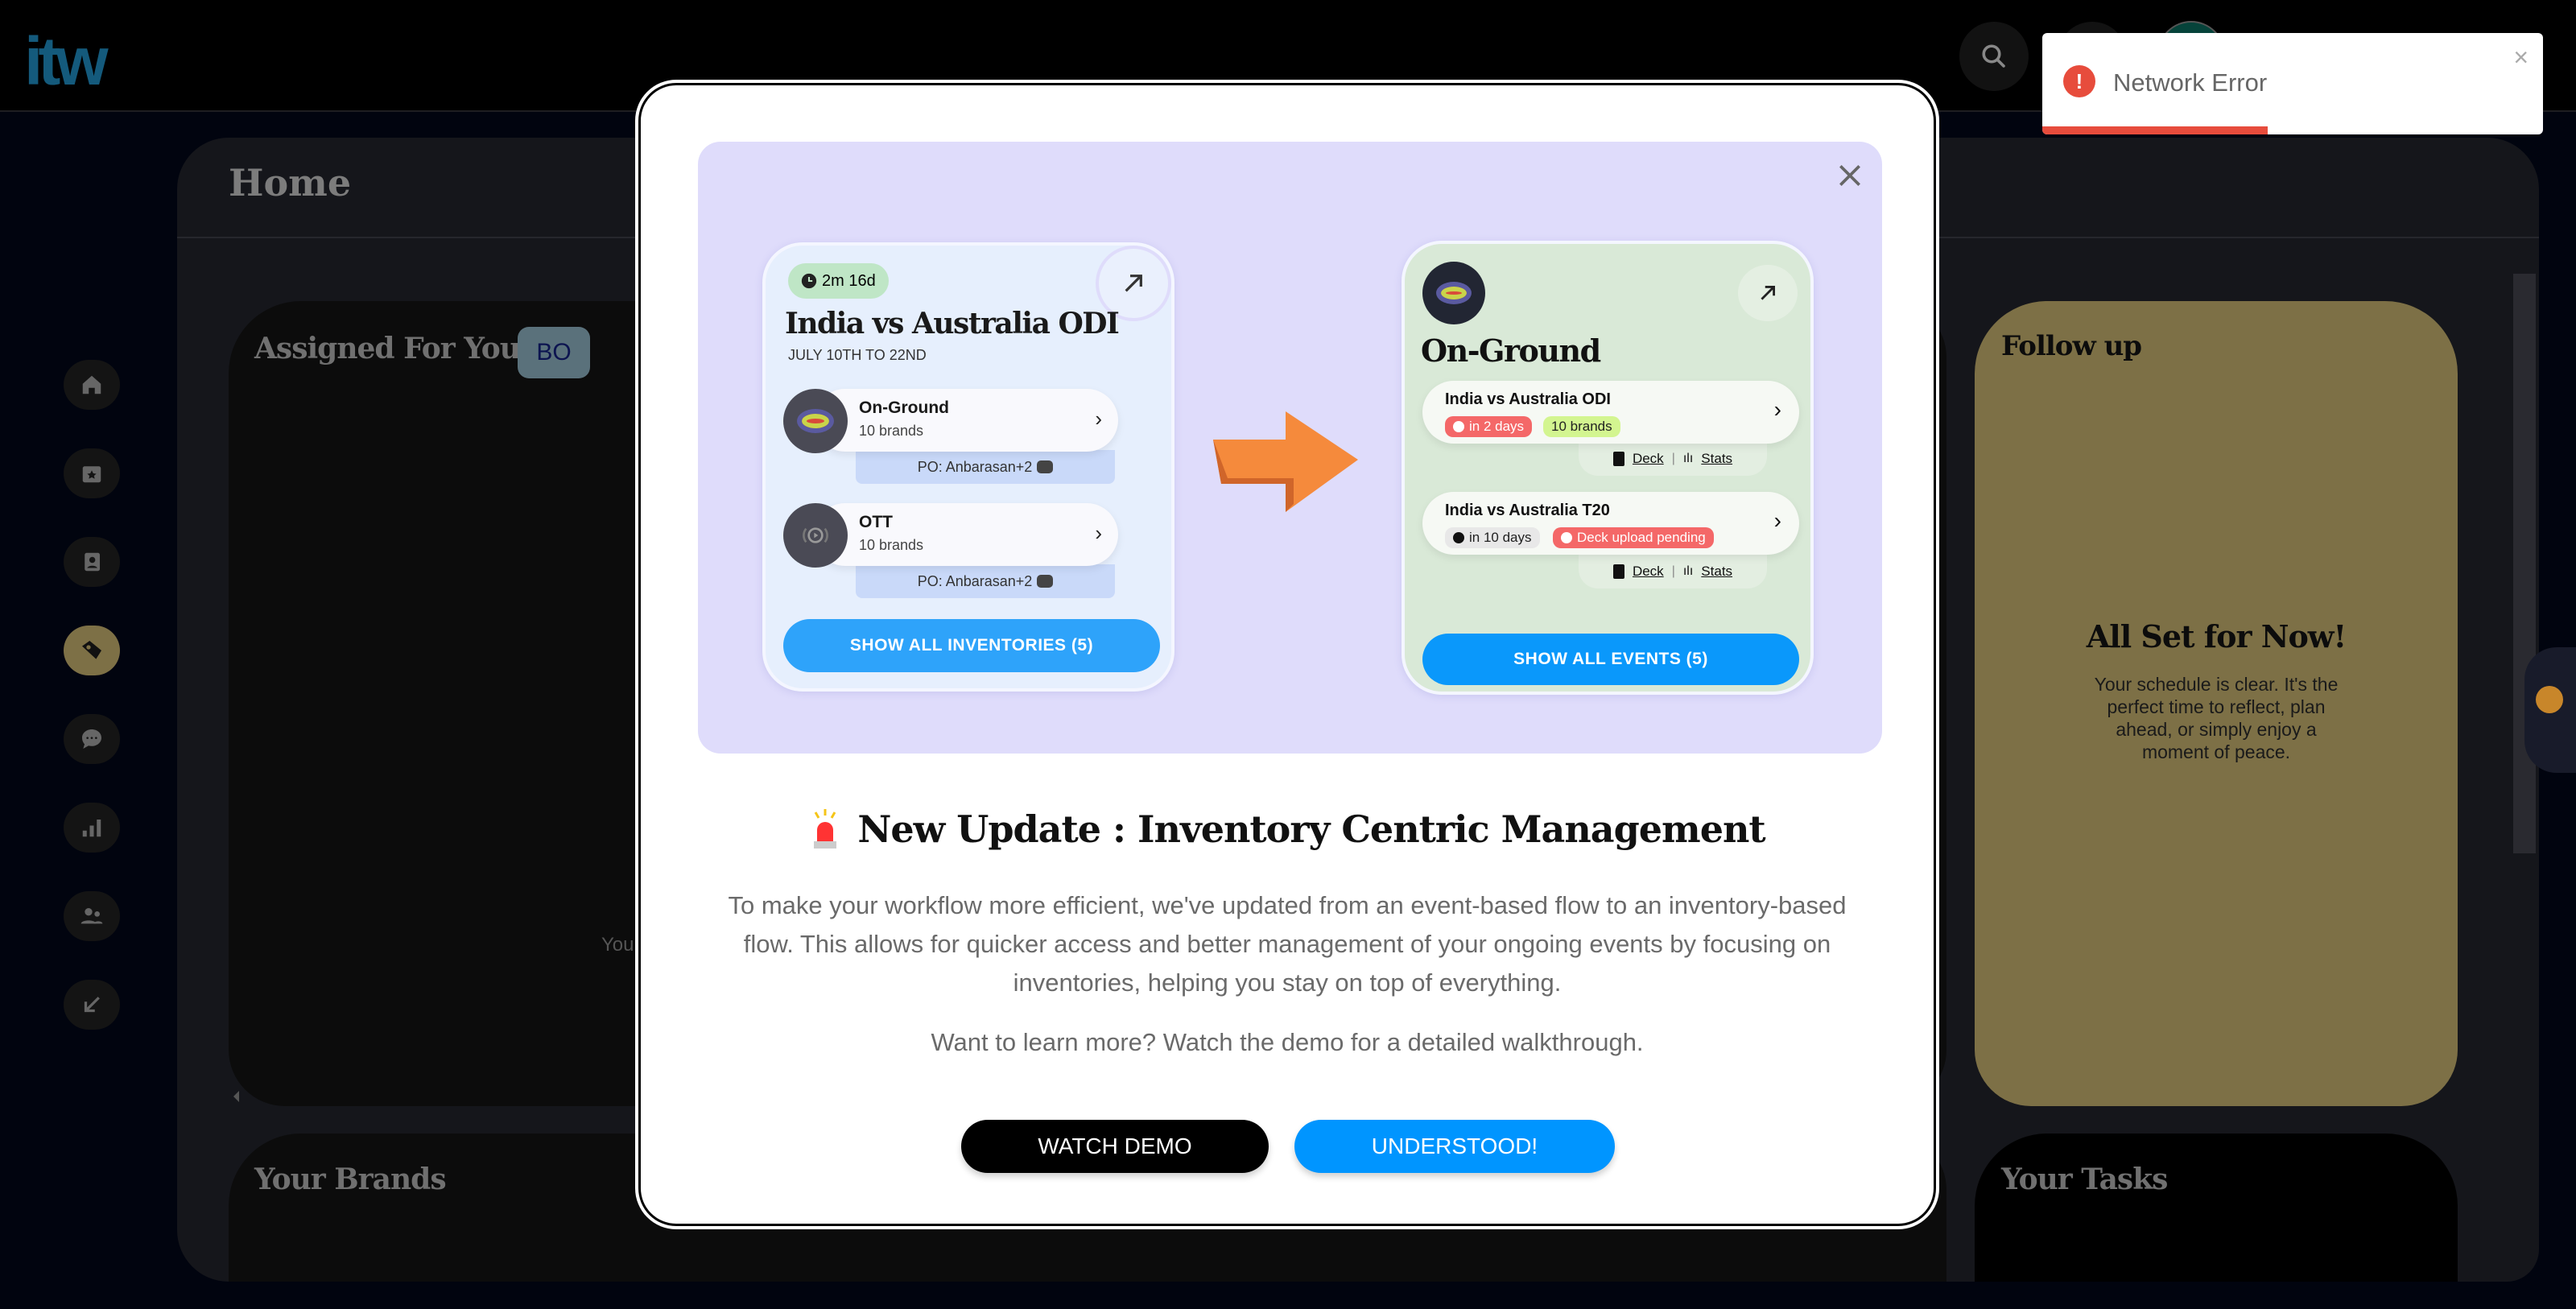 The width and height of the screenshot is (2576, 1309). What do you see at coordinates (2521, 58) in the screenshot?
I see `toast-close-icon: ×` at bounding box center [2521, 58].